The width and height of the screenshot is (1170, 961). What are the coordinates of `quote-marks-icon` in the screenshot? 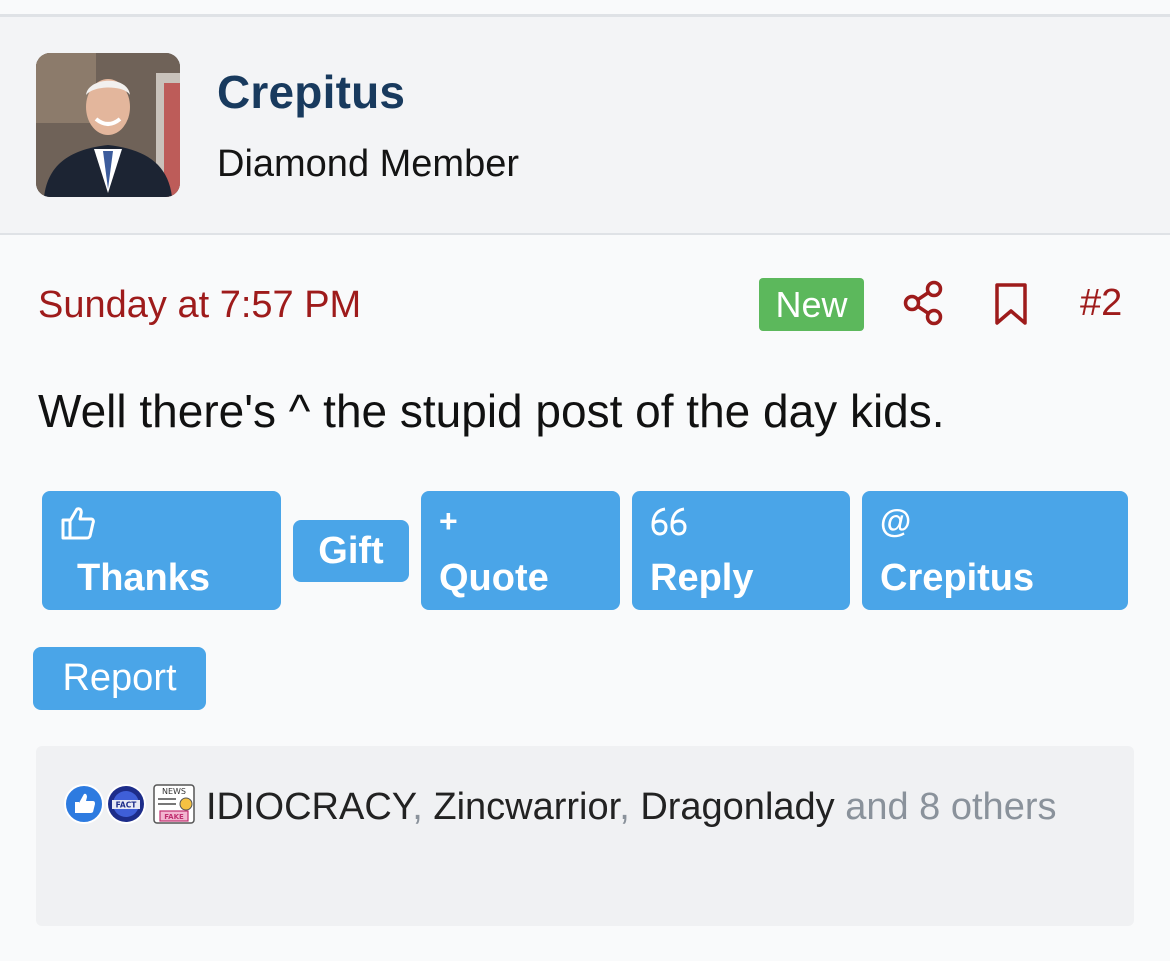 It's located at (670, 523).